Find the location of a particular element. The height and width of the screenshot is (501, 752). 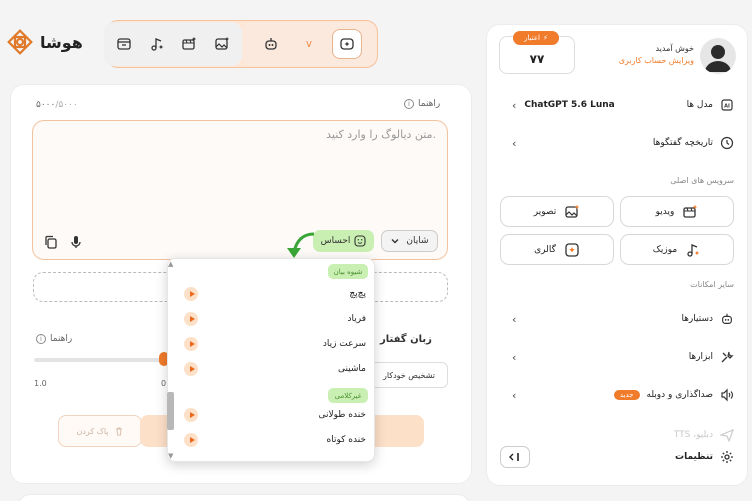

counter-current: ۵۰۰۰ is located at coordinates (46, 105).